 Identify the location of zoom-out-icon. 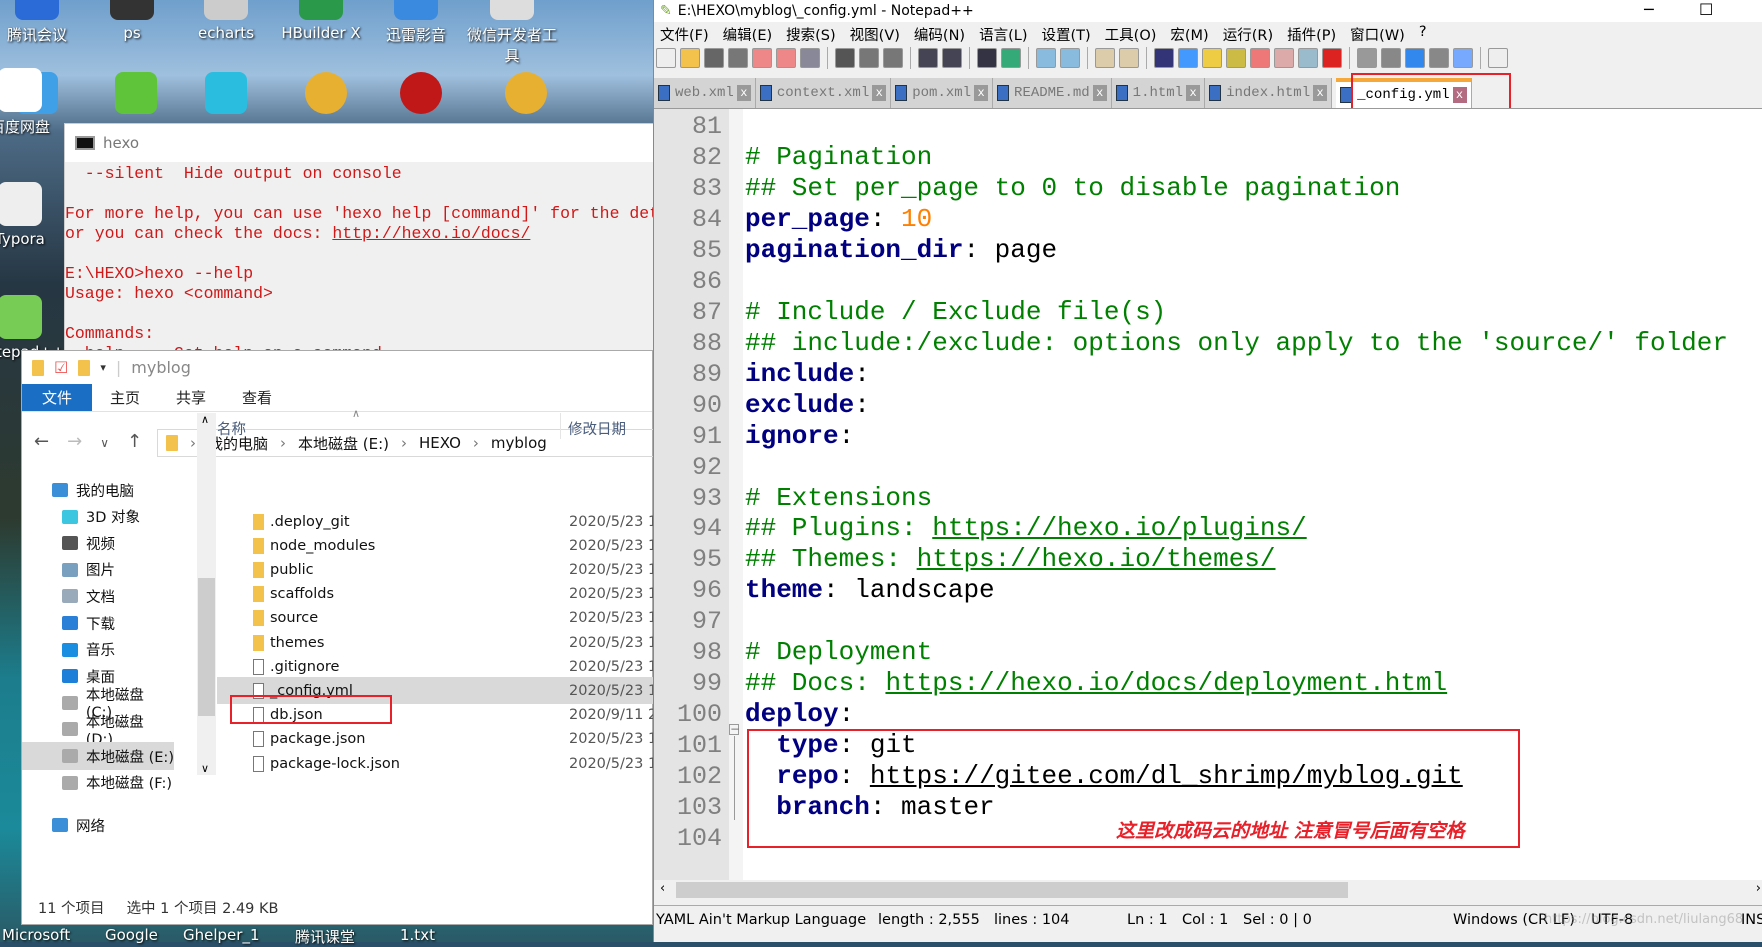
(1070, 58).